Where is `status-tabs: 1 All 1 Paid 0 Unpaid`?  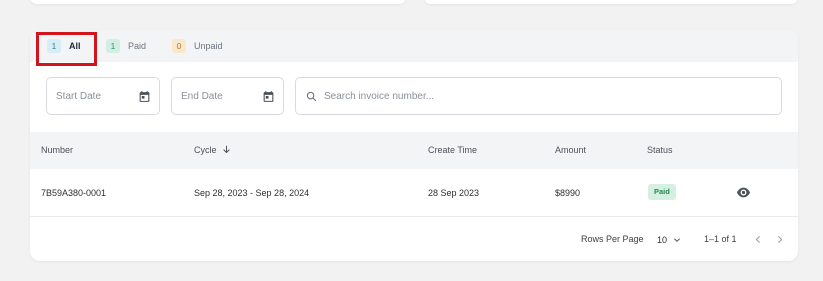
status-tabs: 1 All 1 Paid 0 Unpaid is located at coordinates (414, 46).